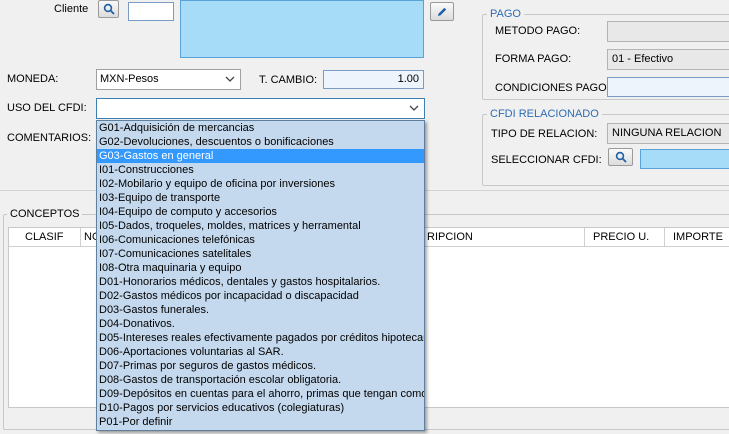 This screenshot has height=434, width=729. Describe the element at coordinates (546, 160) in the screenshot. I see `related-select-label: SELECCIONAR CFDI:` at that location.